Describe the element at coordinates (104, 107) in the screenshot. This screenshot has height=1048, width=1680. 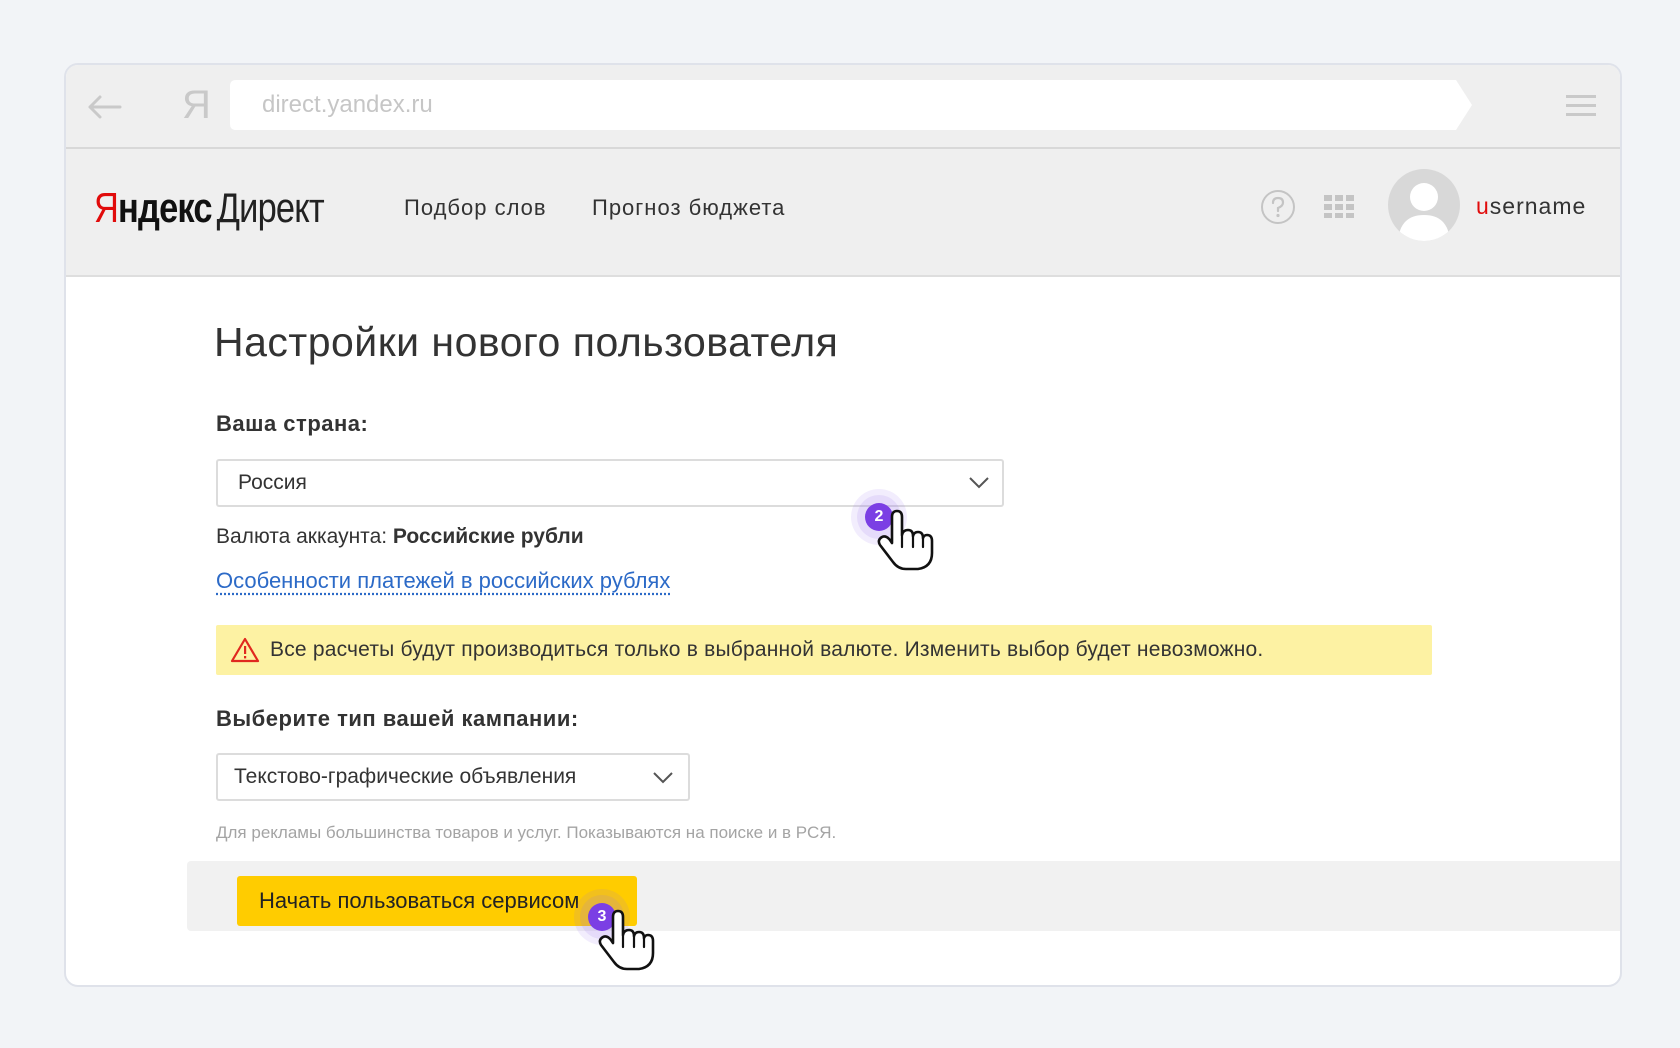
I see `back-arrow-icon` at that location.